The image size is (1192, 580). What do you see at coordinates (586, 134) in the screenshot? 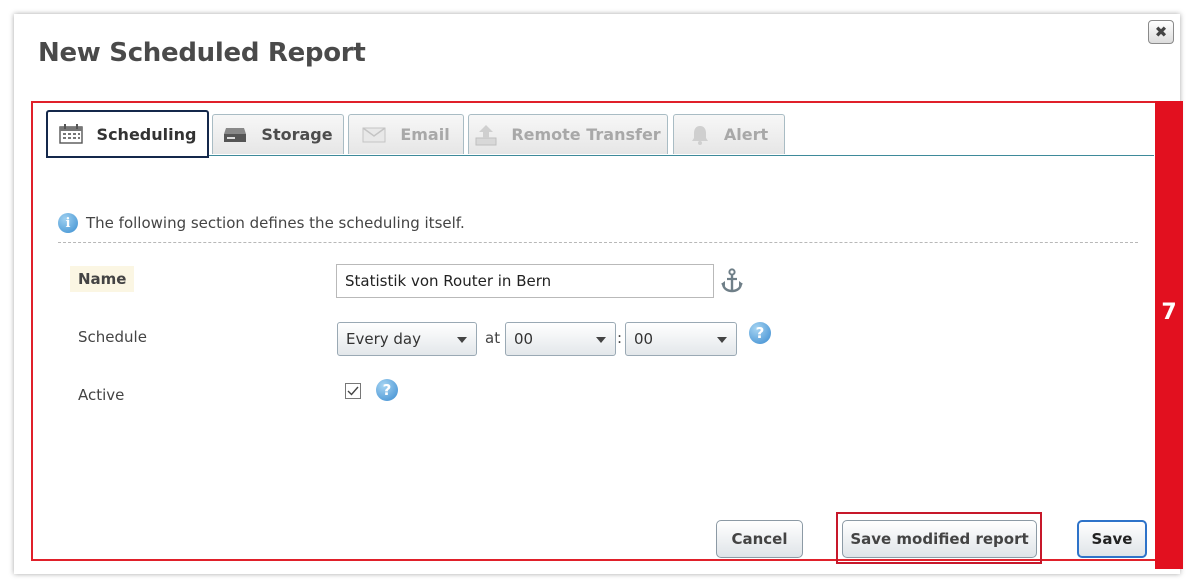
I see `tab-label: Remote Transfer` at bounding box center [586, 134].